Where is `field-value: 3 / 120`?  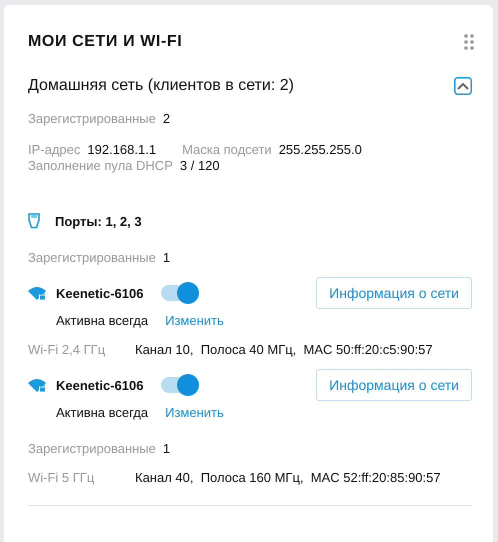
field-value: 3 / 120 is located at coordinates (200, 165).